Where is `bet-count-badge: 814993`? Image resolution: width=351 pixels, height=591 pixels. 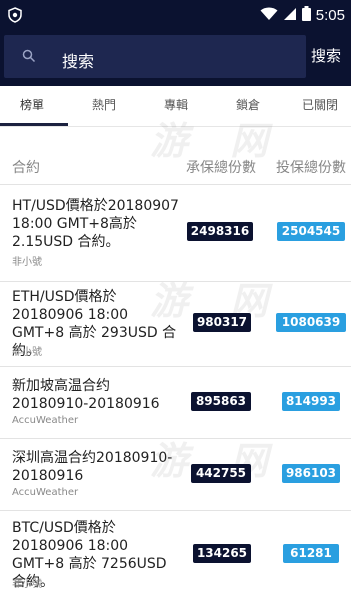 bet-count-badge: 814993 is located at coordinates (311, 401).